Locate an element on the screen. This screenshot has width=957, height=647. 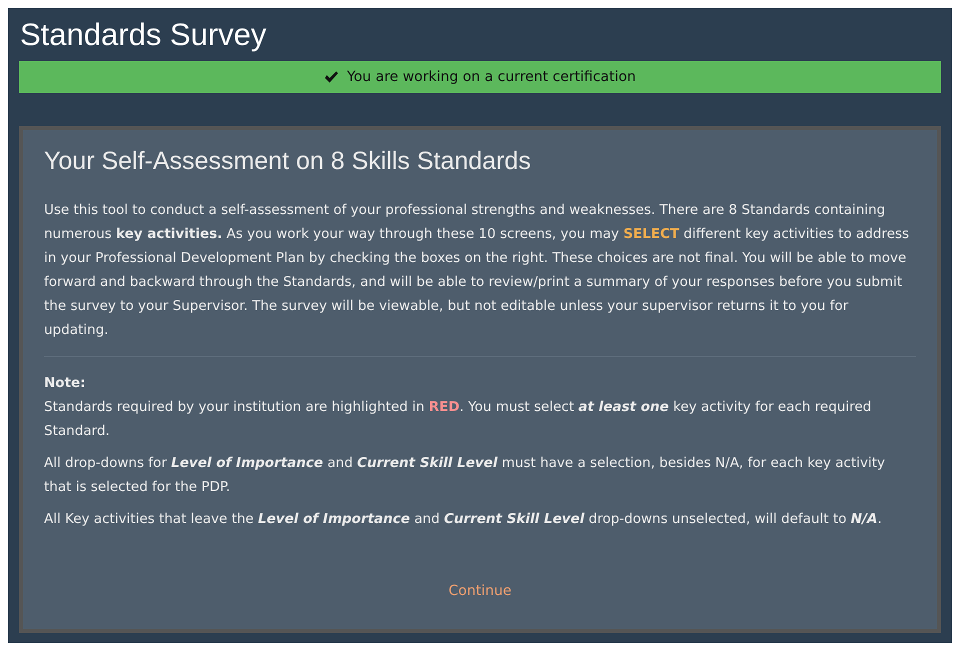
note-text: All Key activities that leave the Level of Importance and Current Skill Level drop-downs unselected, will default to N/A. is located at coordinates (463, 519).